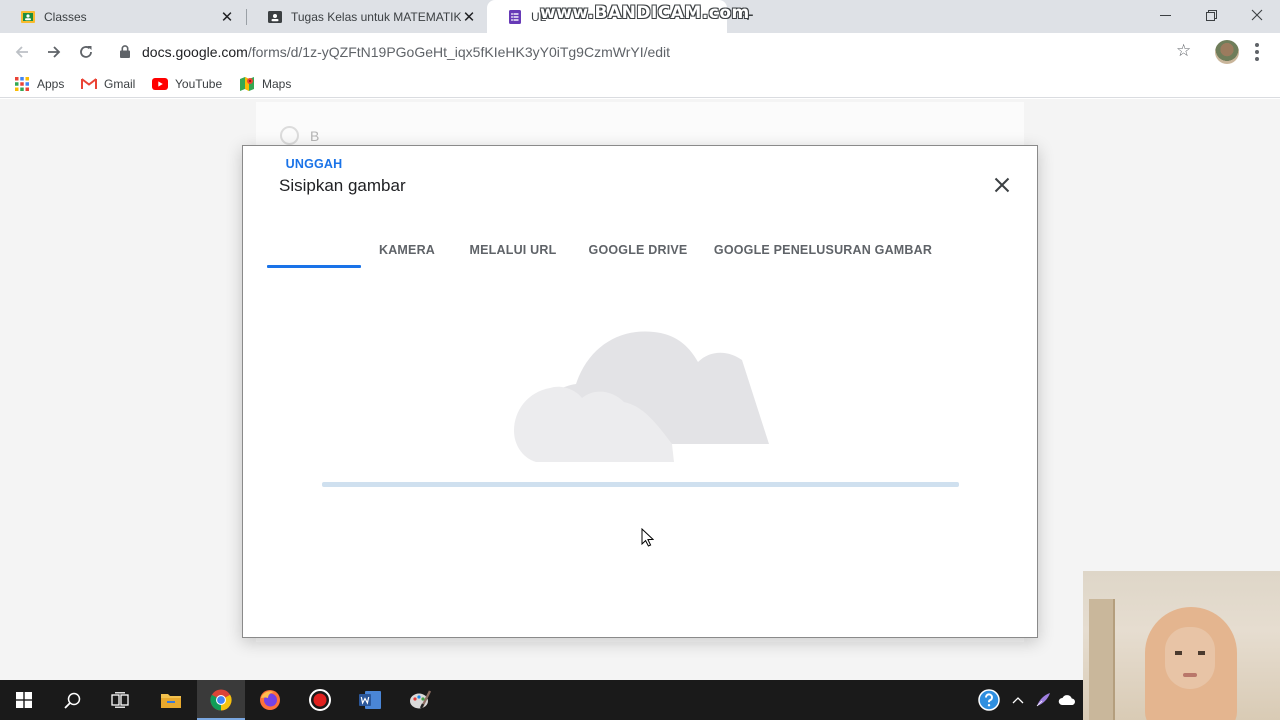 This screenshot has height=720, width=1280. I want to click on bookmarks-bar: Apps Gmail YouTube Maps, so click(640, 84).